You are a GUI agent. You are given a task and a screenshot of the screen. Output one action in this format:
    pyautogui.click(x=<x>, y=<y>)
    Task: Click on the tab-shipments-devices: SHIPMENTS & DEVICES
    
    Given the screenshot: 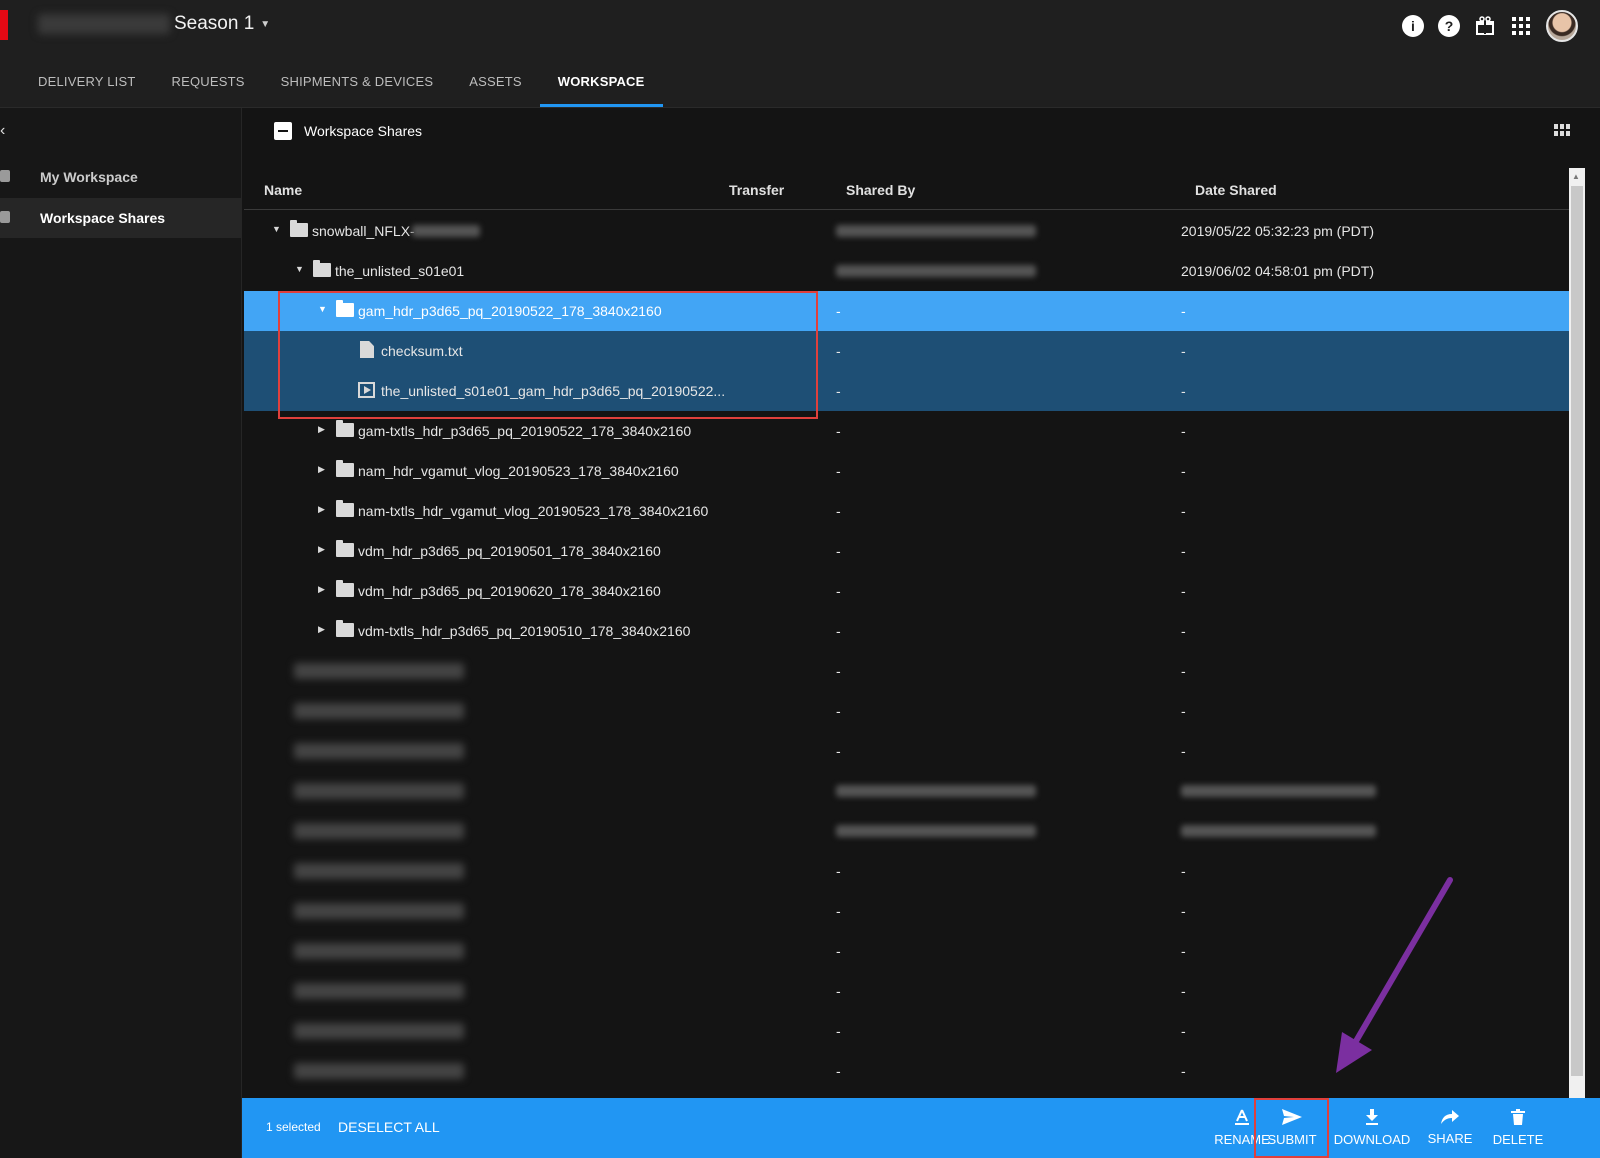 What is the action you would take?
    pyautogui.click(x=357, y=86)
    